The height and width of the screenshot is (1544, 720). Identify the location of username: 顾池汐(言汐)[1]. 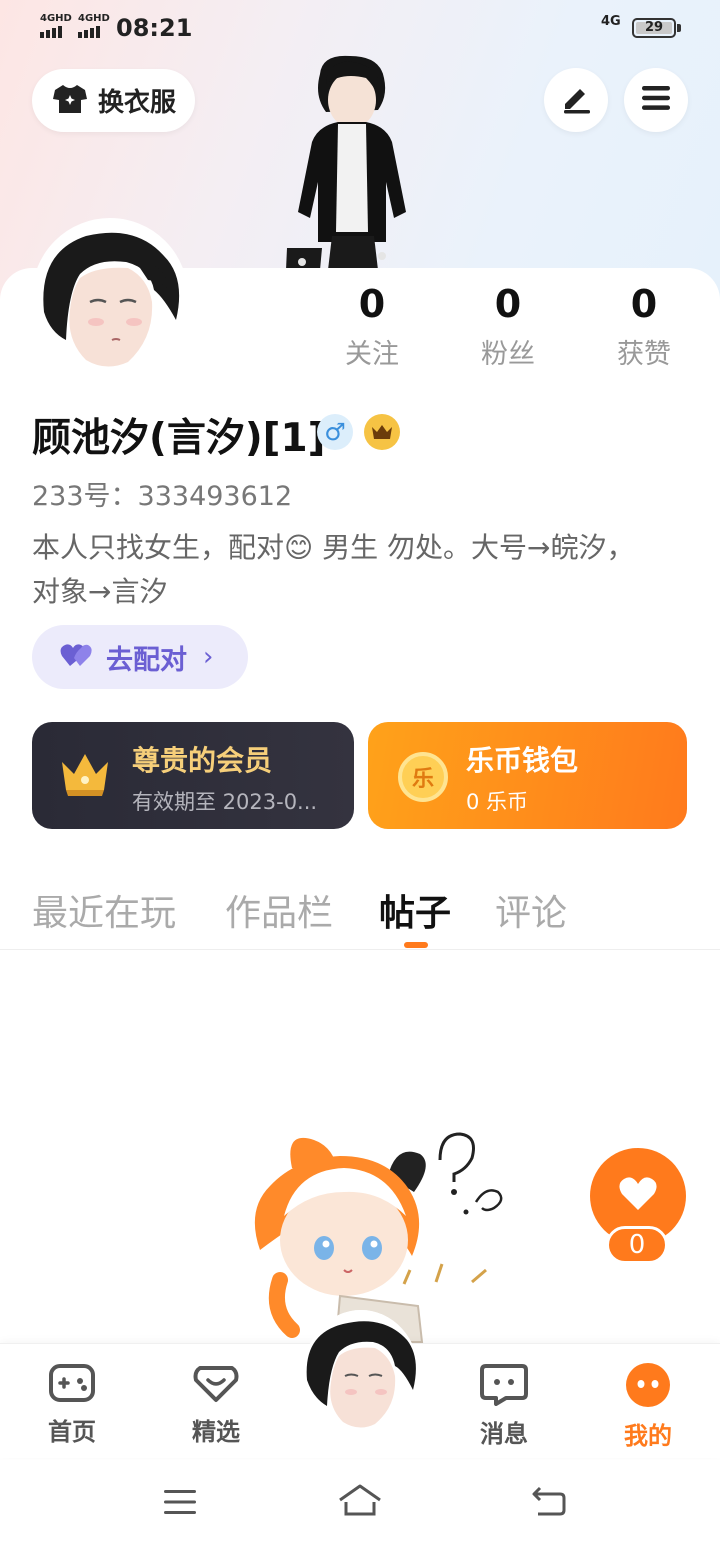
(179, 438).